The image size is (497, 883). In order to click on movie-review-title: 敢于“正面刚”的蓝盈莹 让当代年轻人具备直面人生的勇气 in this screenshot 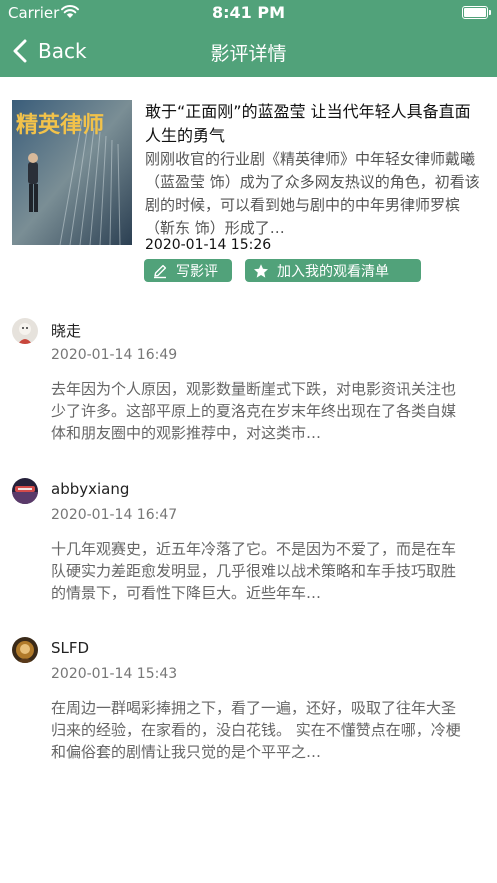, I will do `click(308, 123)`.